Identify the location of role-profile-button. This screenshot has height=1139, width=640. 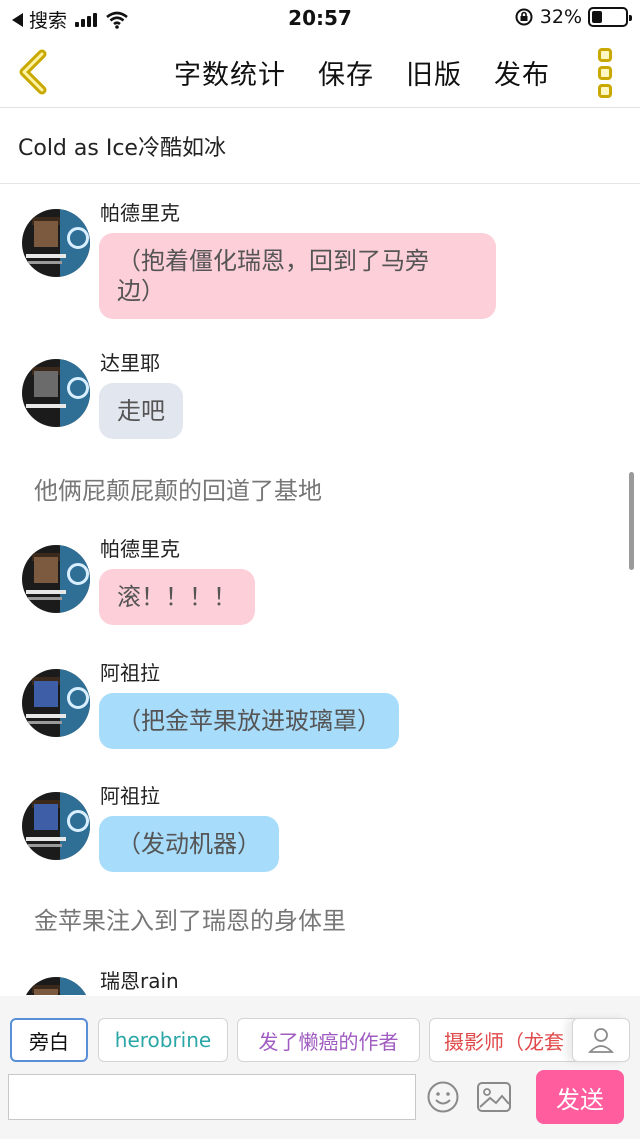
(601, 1040).